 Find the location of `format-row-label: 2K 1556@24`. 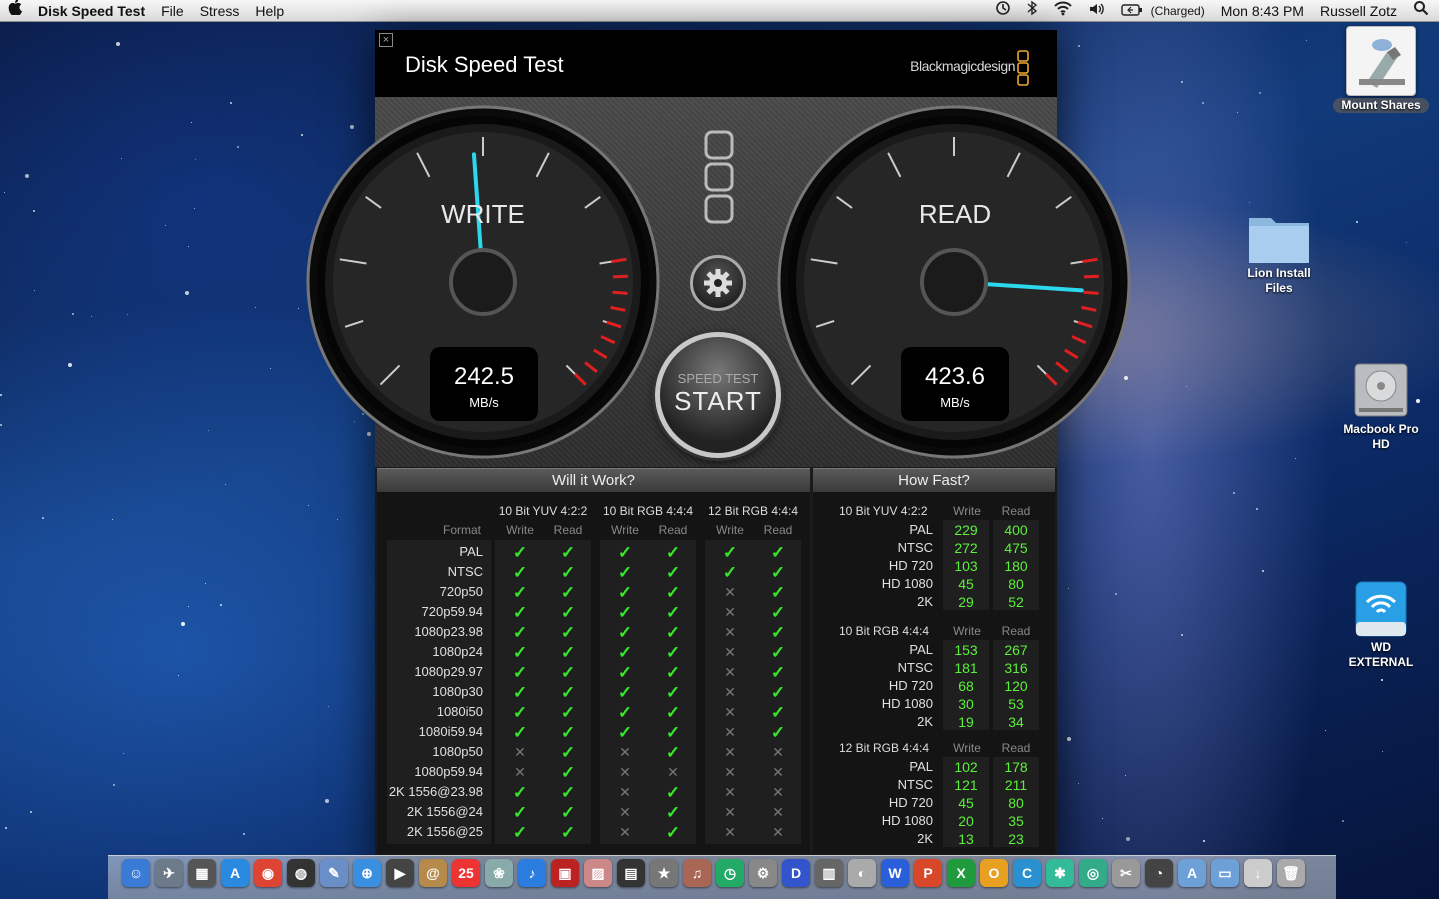

format-row-label: 2K 1556@24 is located at coordinates (444, 811).